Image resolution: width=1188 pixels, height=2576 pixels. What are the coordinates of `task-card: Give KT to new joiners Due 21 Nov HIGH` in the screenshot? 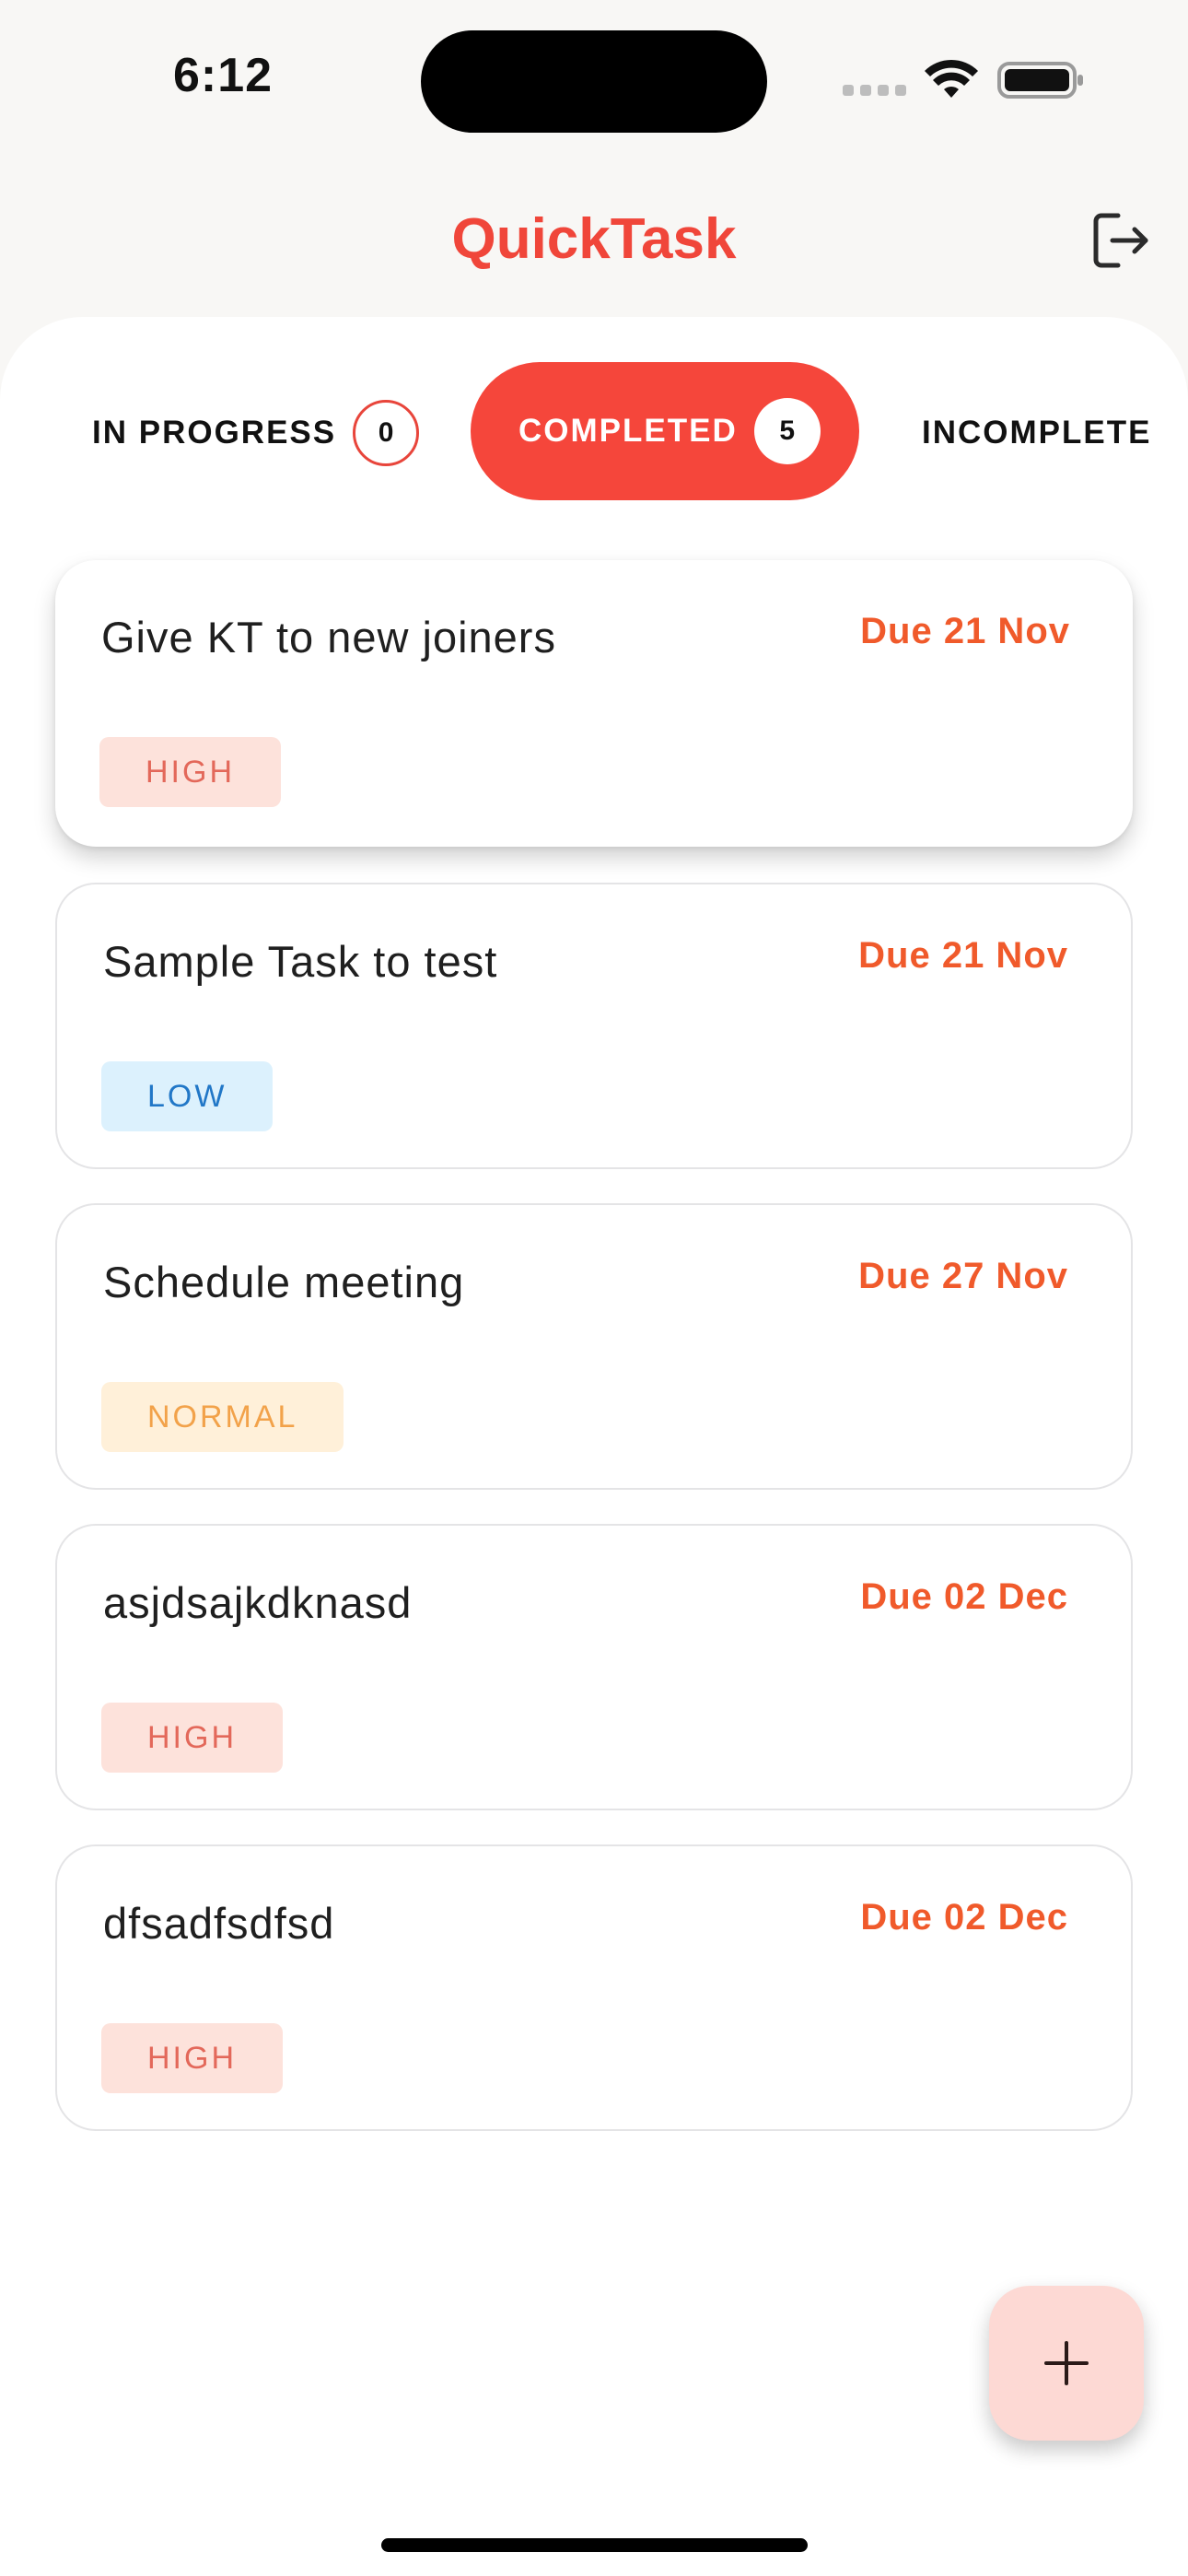 It's located at (594, 703).